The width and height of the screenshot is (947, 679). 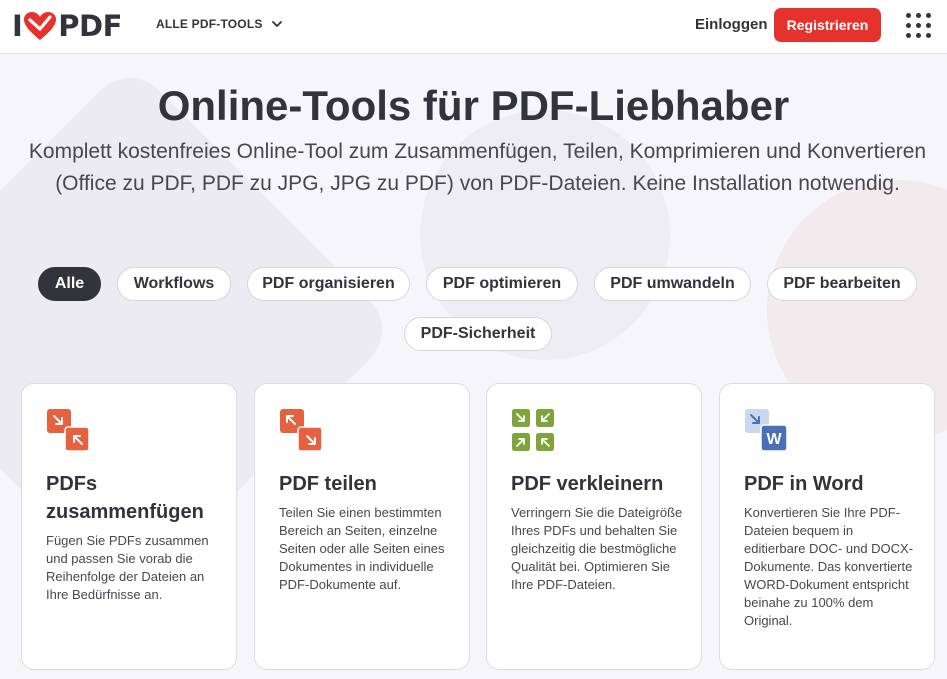 I want to click on tool-card-title: PDF verkleinern, so click(x=587, y=484).